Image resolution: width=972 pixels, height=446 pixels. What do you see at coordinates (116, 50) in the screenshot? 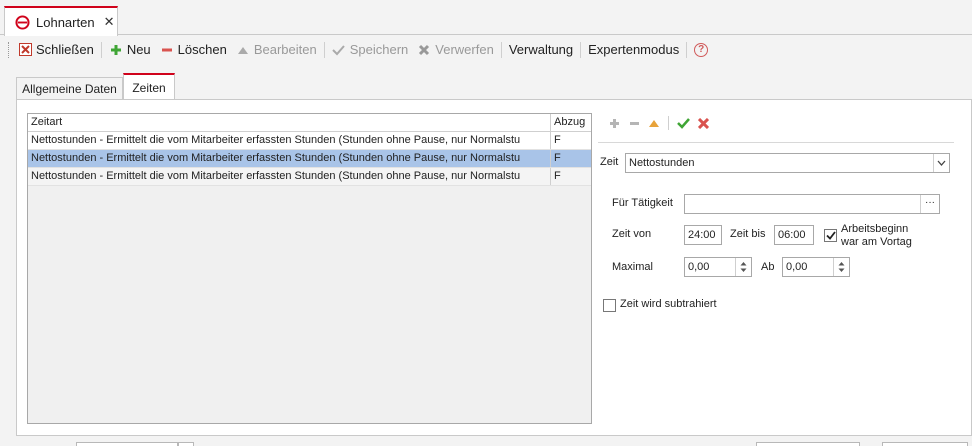
I see `plus-icon` at bounding box center [116, 50].